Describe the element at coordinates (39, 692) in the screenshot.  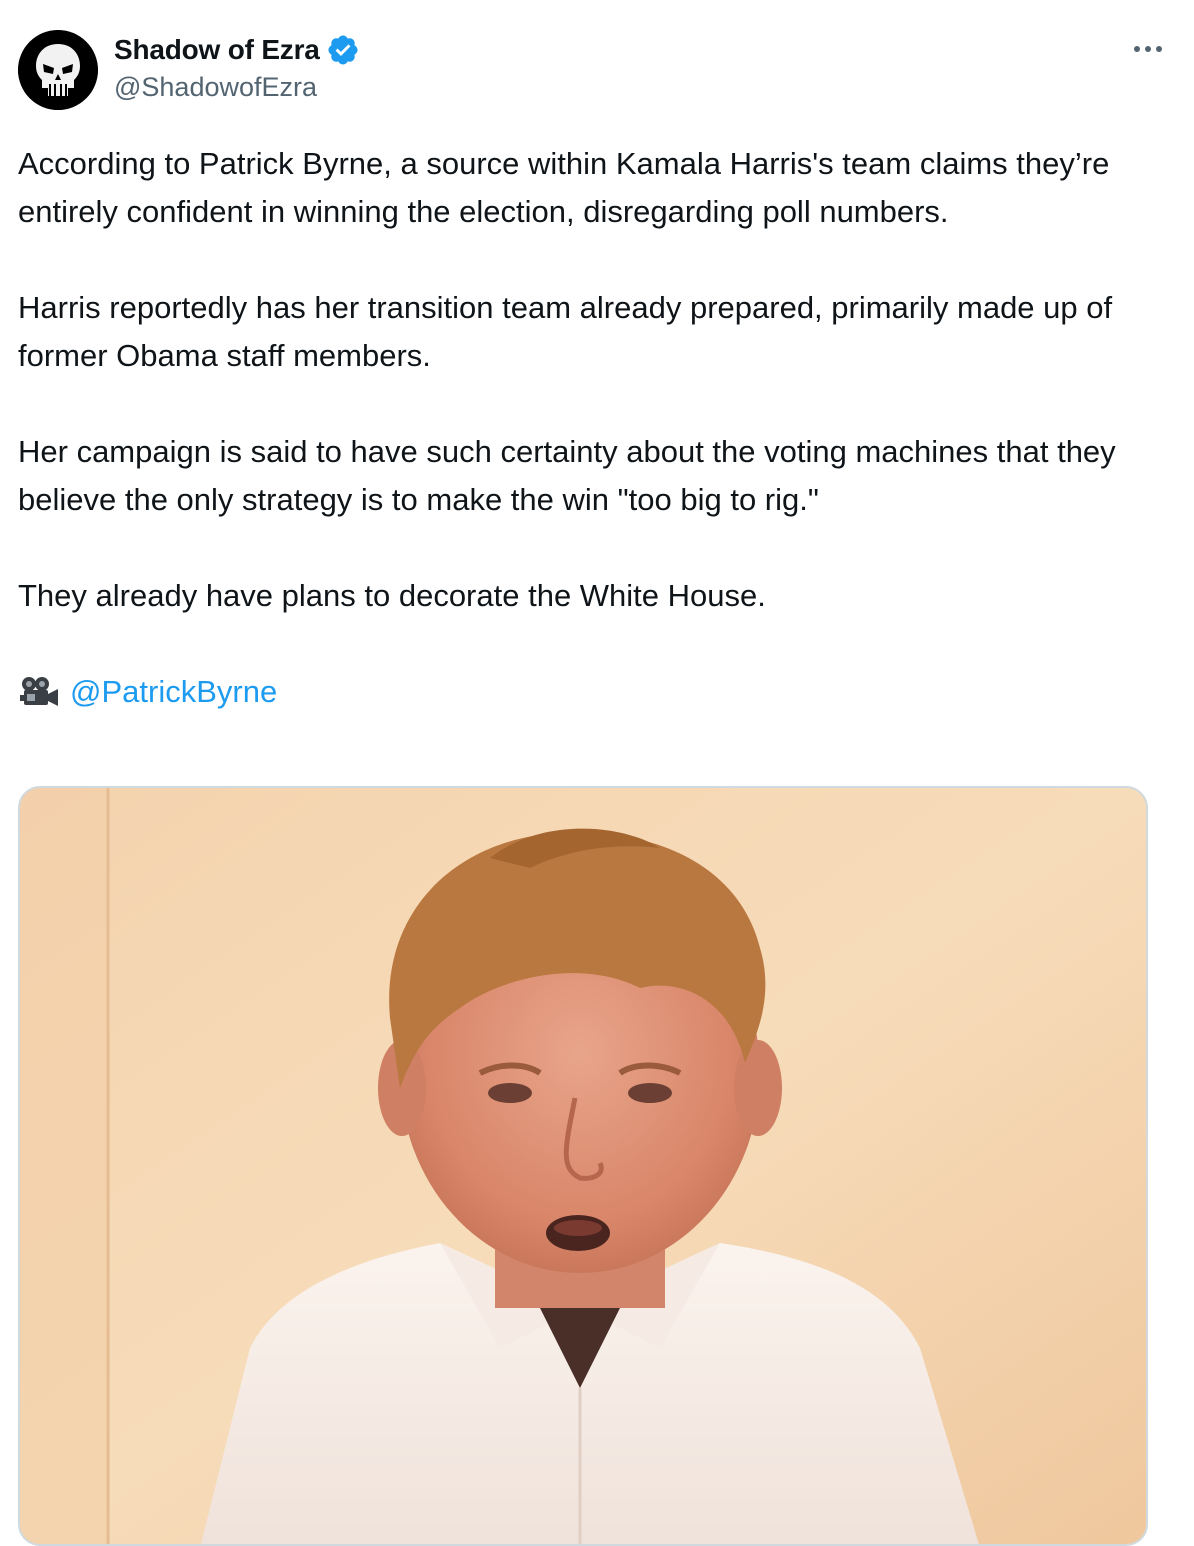
I see `movie-camera-icon` at that location.